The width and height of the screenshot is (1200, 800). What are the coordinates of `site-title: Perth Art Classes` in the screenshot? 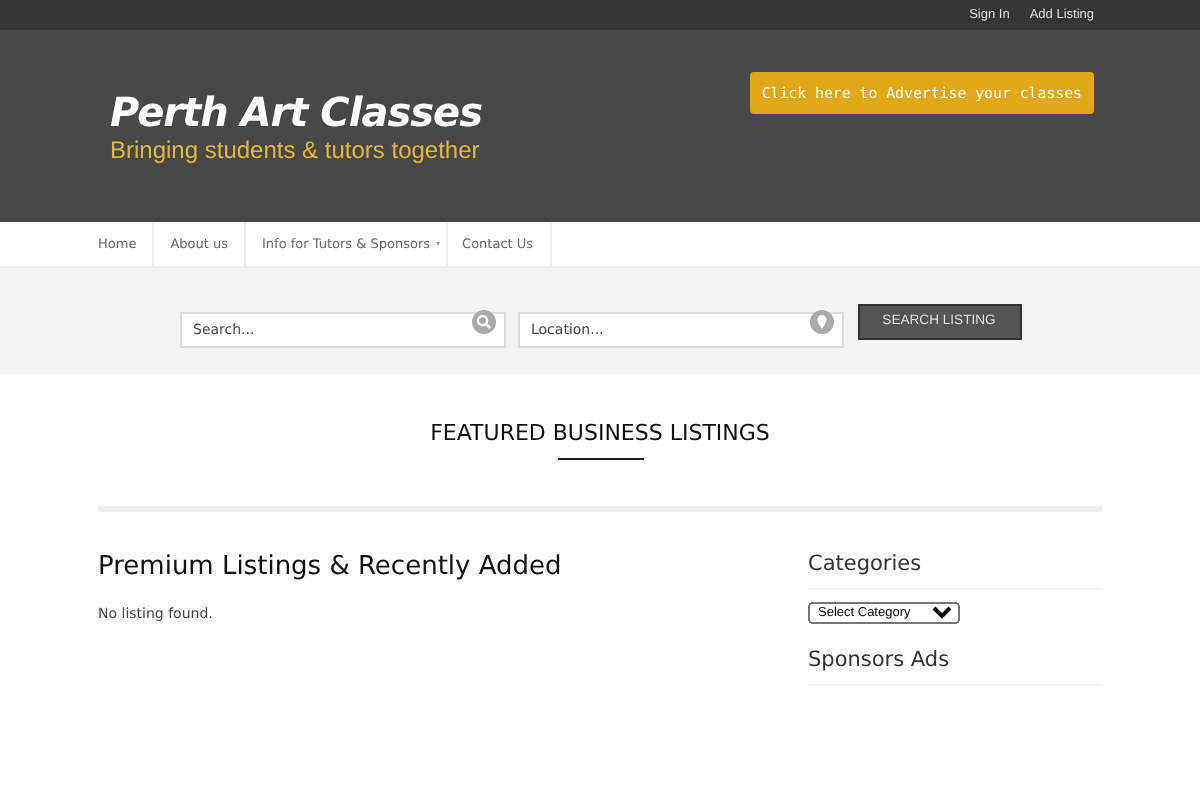 It's located at (296, 112).